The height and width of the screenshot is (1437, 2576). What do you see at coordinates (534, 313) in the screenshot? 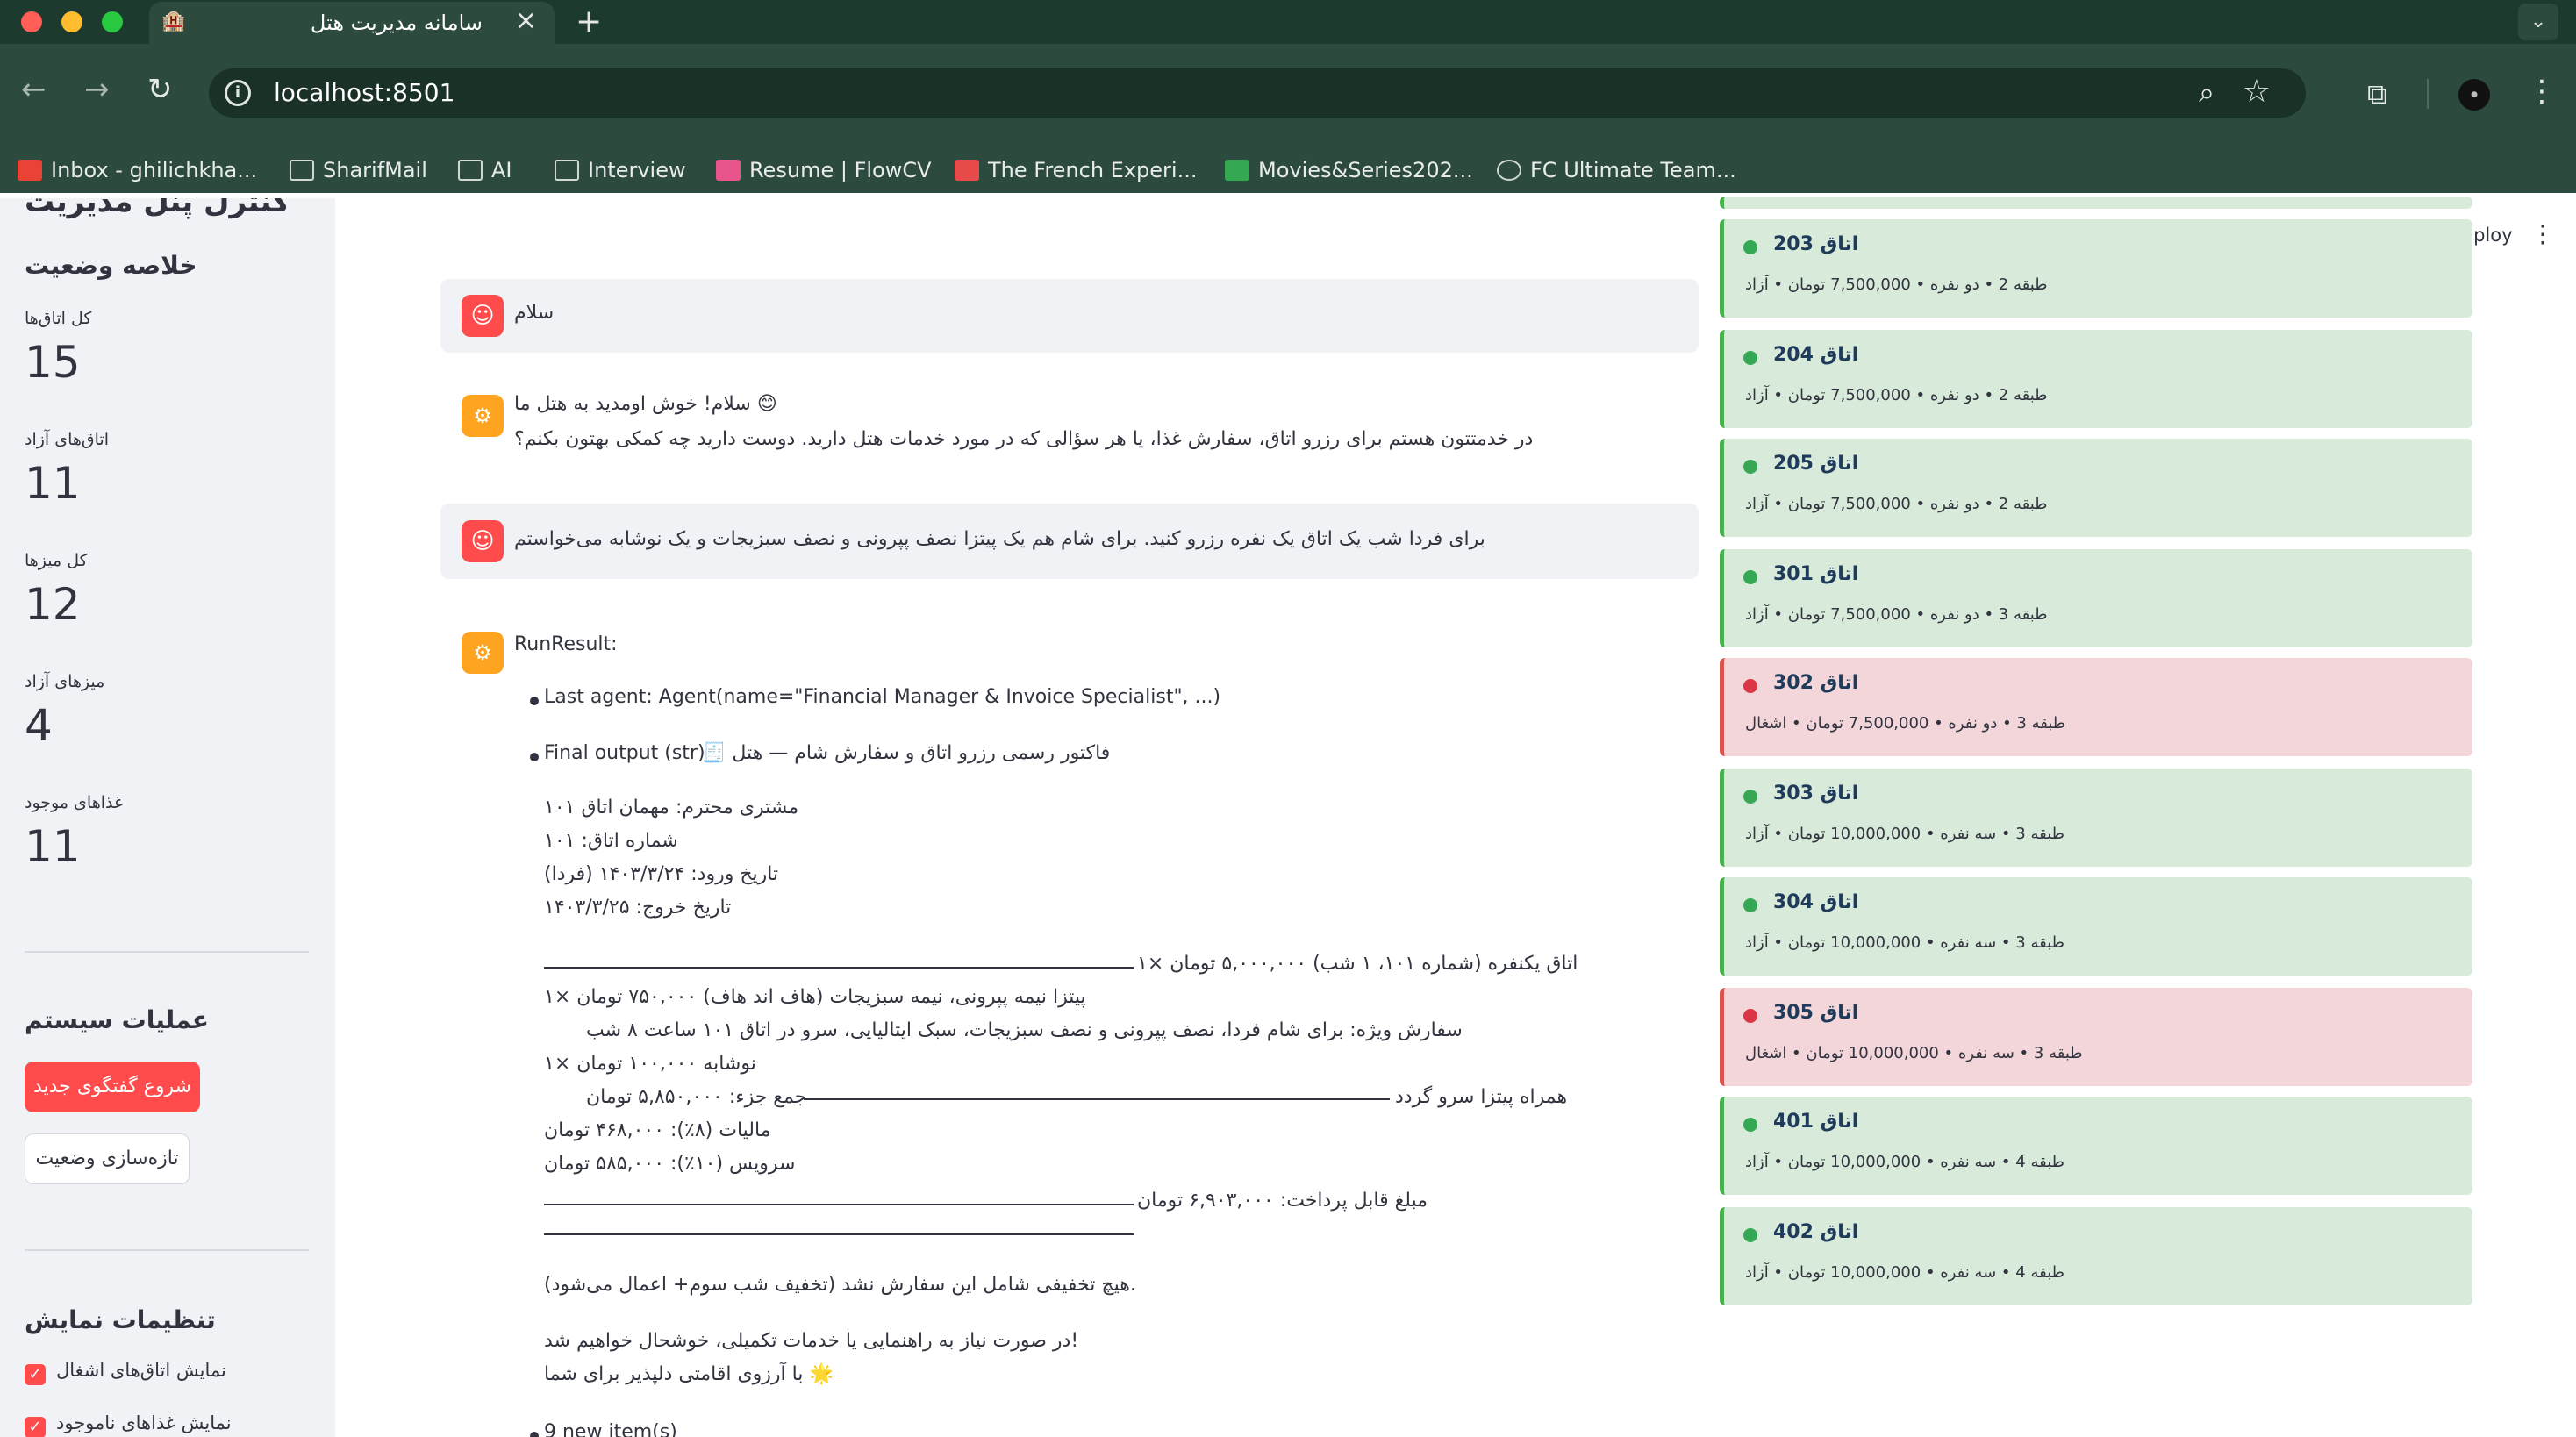
I see `message-text: سلام` at bounding box center [534, 313].